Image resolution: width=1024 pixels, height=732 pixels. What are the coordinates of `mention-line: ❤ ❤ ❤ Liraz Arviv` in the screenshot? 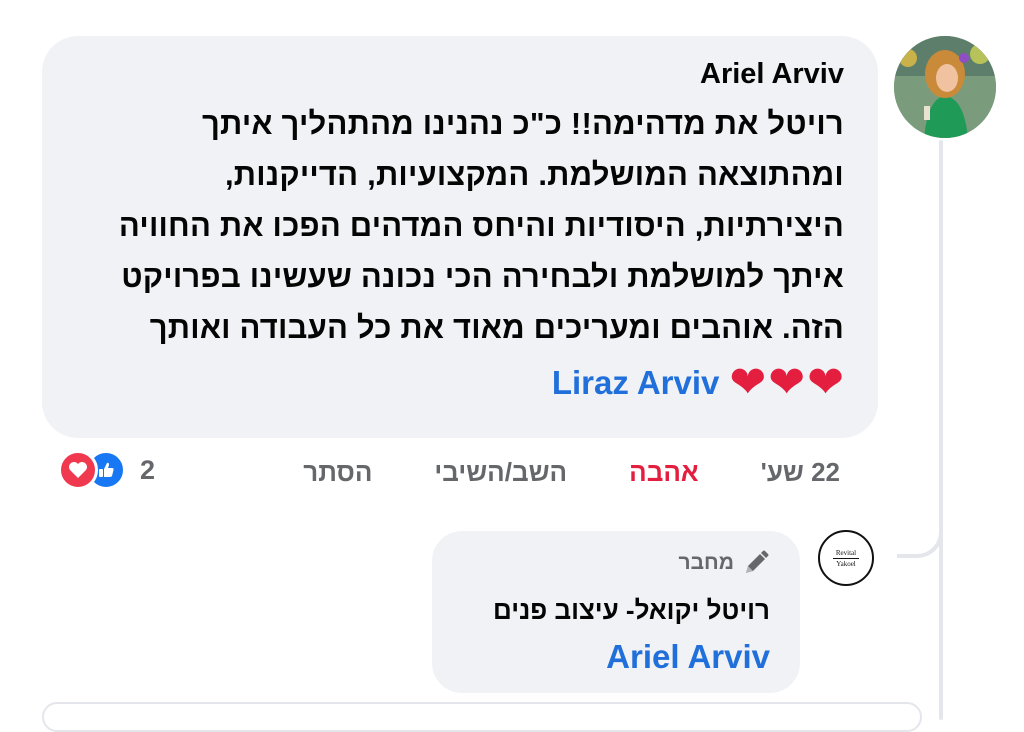 It's located at (458, 383).